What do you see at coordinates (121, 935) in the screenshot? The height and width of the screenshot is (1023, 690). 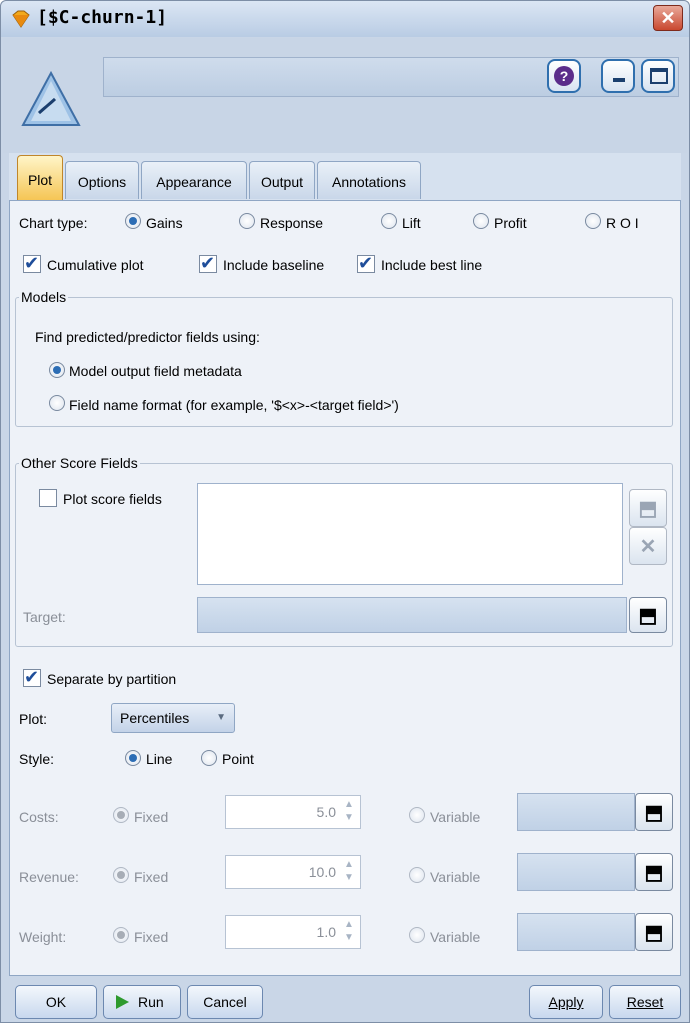 I see `weight-fixed-radio` at bounding box center [121, 935].